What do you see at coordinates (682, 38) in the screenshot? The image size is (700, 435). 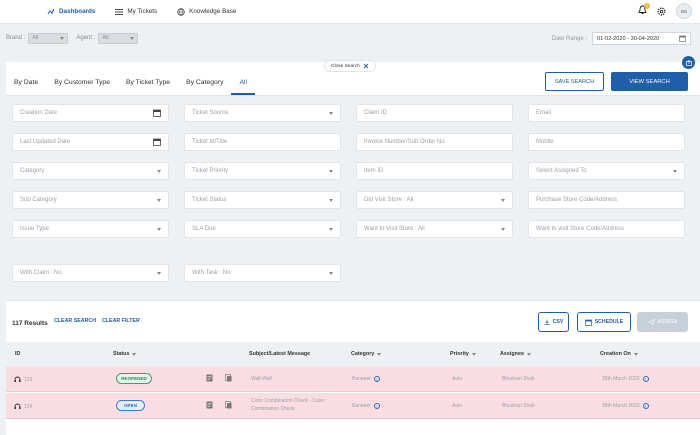 I see `calendar-icon` at bounding box center [682, 38].